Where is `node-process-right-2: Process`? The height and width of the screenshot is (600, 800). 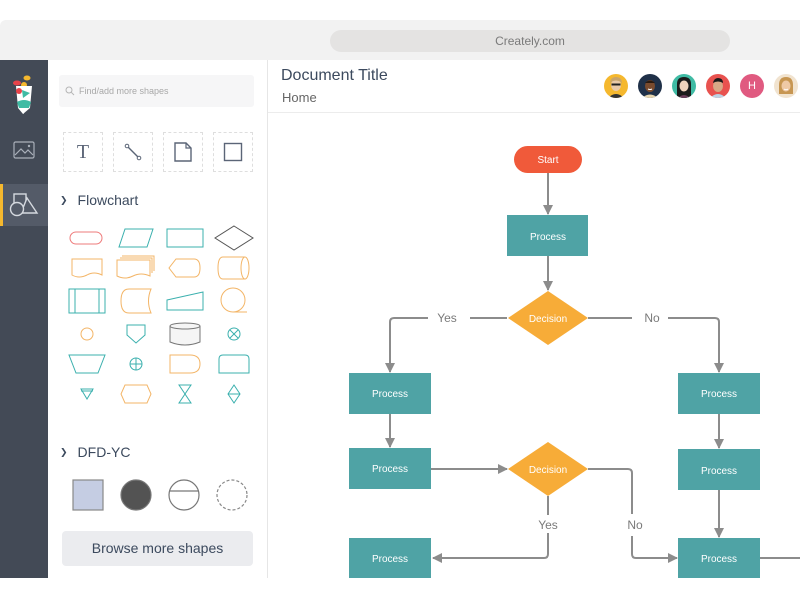
node-process-right-2: Process is located at coordinates (719, 469).